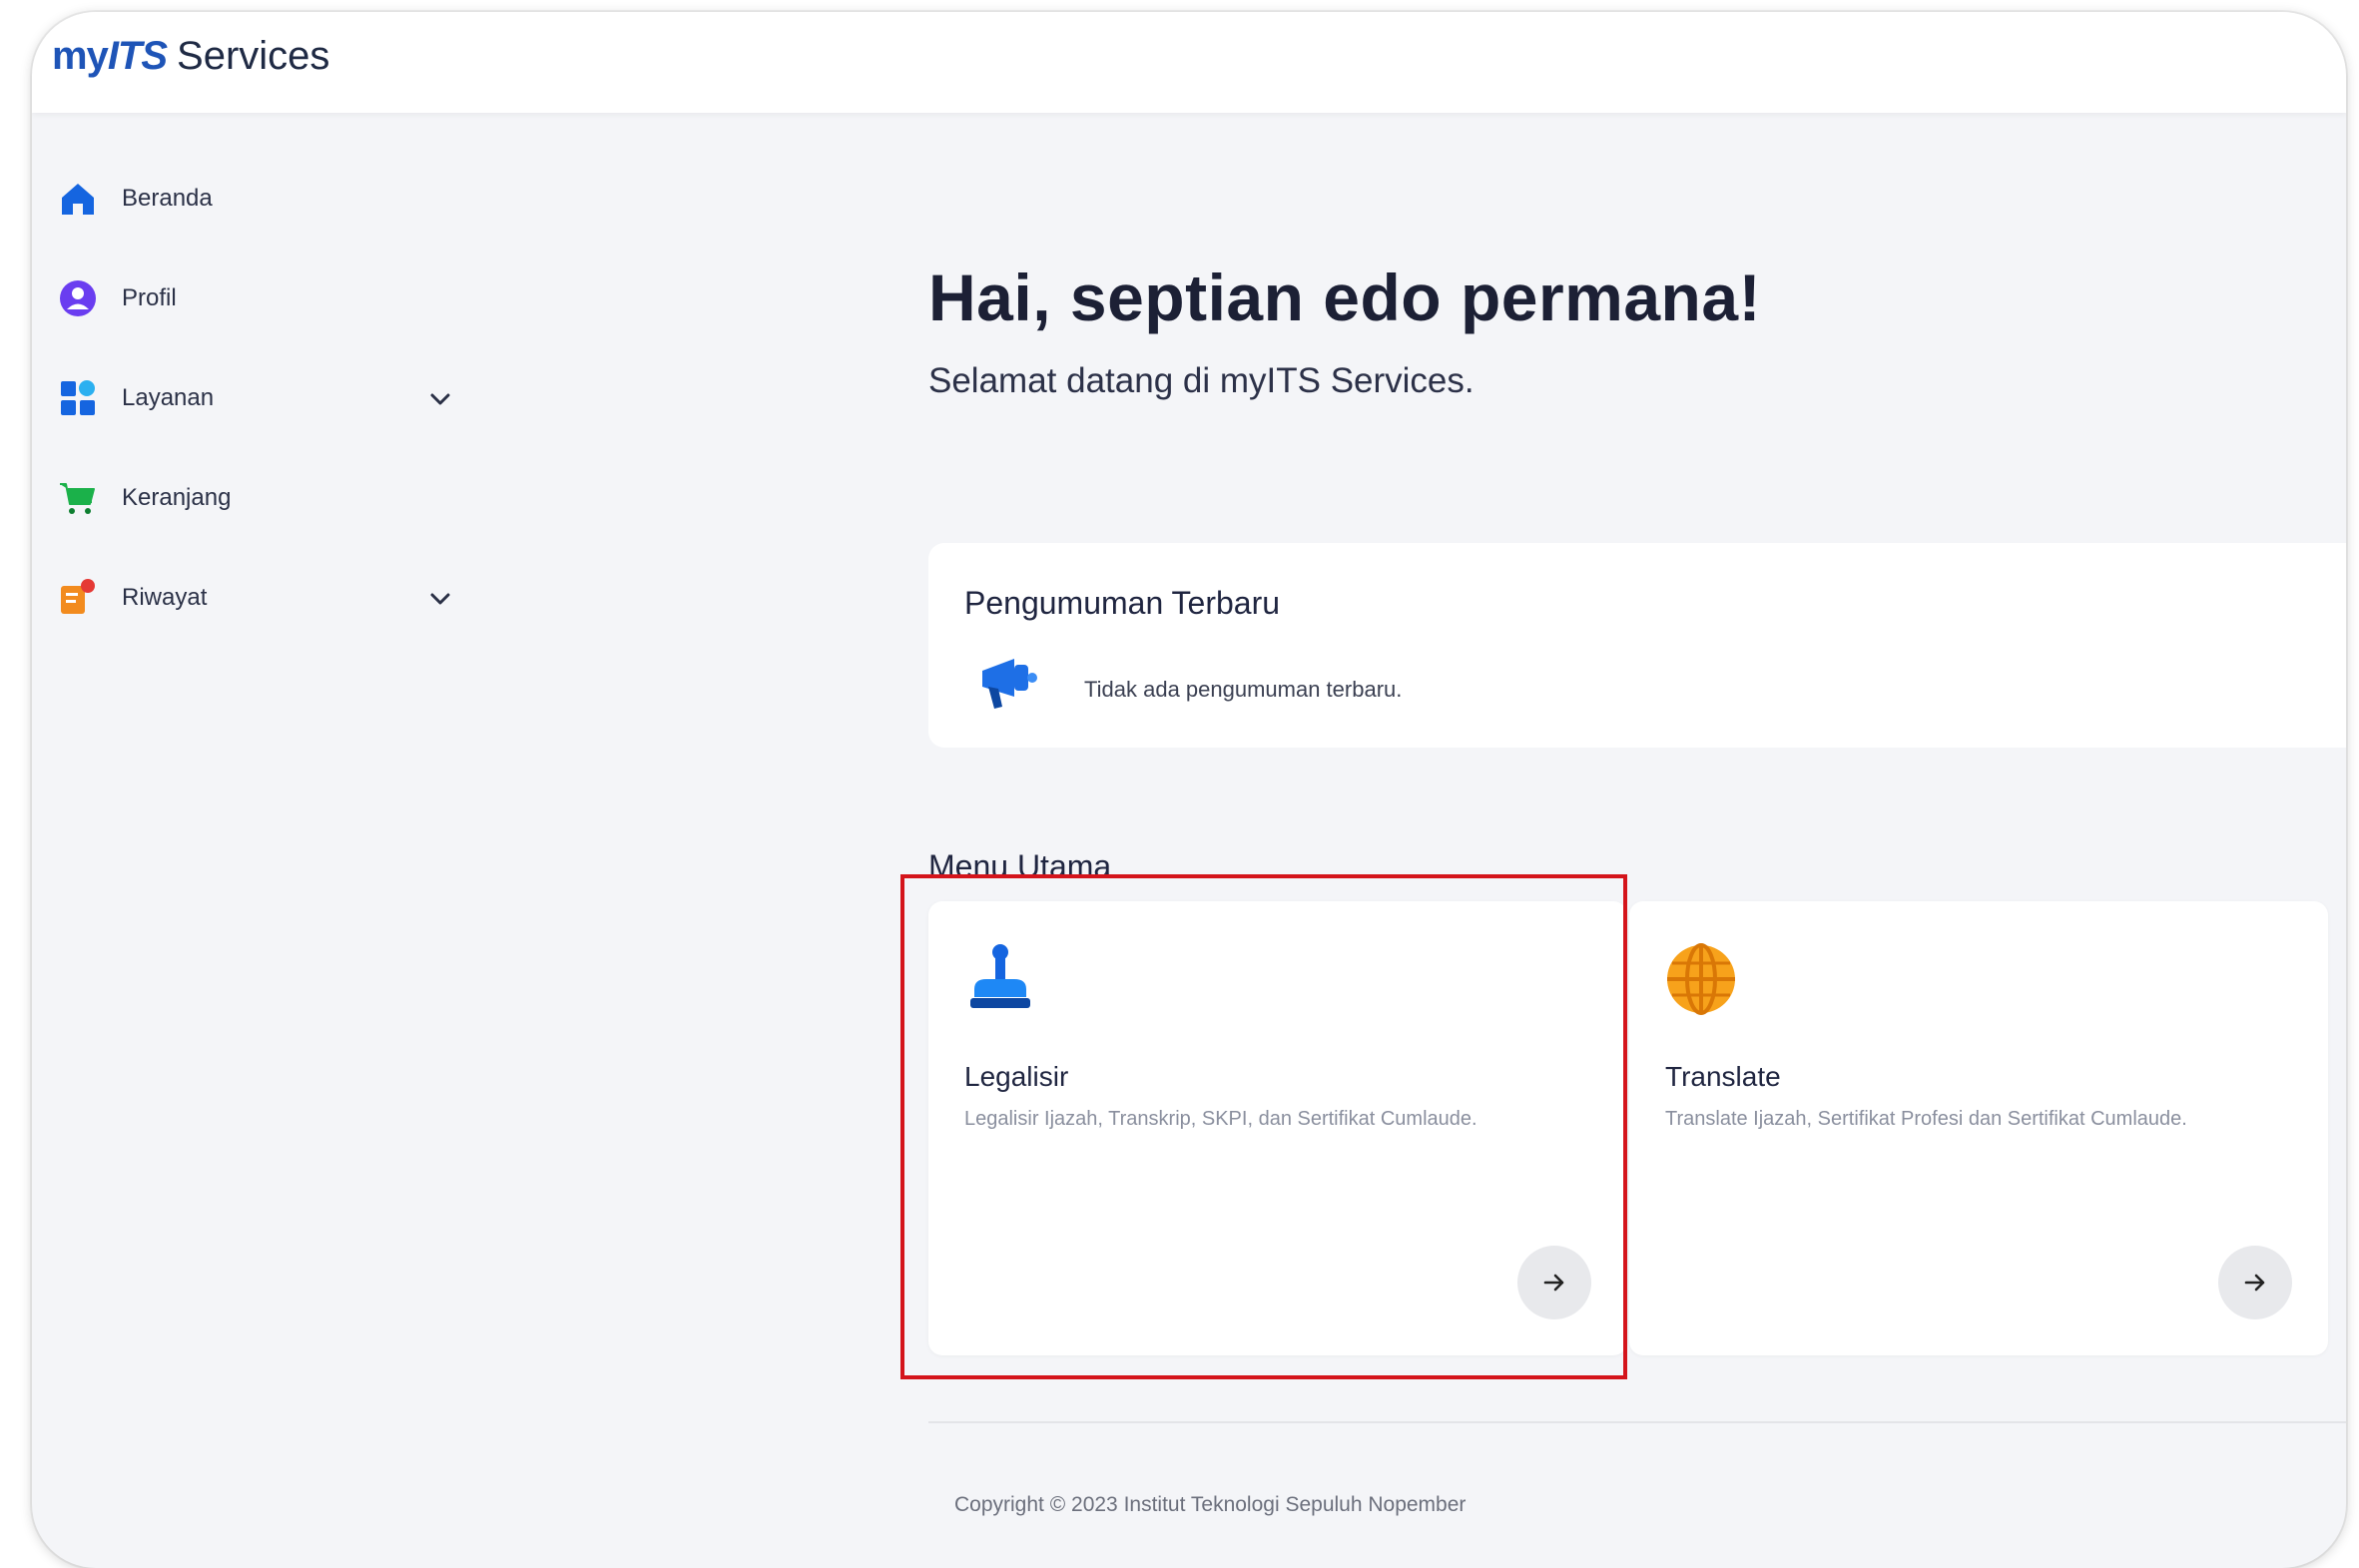 The height and width of the screenshot is (1568, 2359). What do you see at coordinates (1723, 1076) in the screenshot?
I see `card-title: Translate` at bounding box center [1723, 1076].